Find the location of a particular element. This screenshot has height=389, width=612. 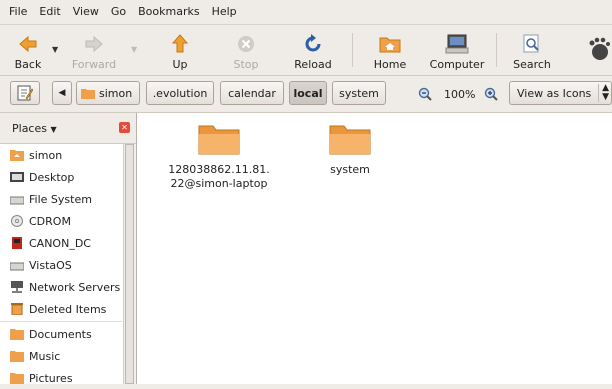

crumb-calendar: calendar is located at coordinates (252, 93).